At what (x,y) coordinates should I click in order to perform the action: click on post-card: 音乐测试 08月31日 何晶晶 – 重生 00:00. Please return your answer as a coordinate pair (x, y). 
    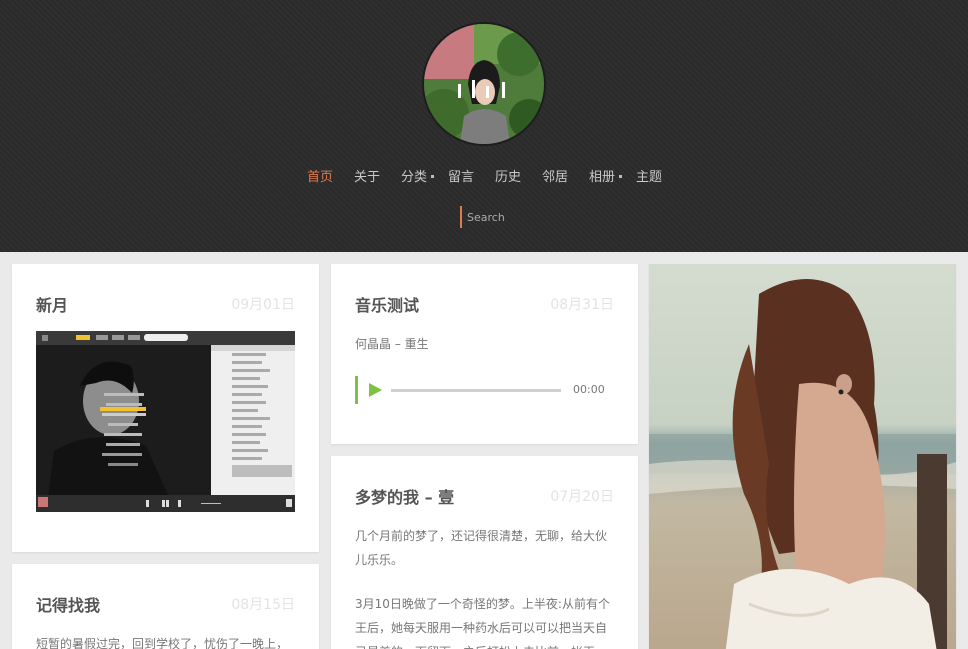
    Looking at the image, I should click on (484, 354).